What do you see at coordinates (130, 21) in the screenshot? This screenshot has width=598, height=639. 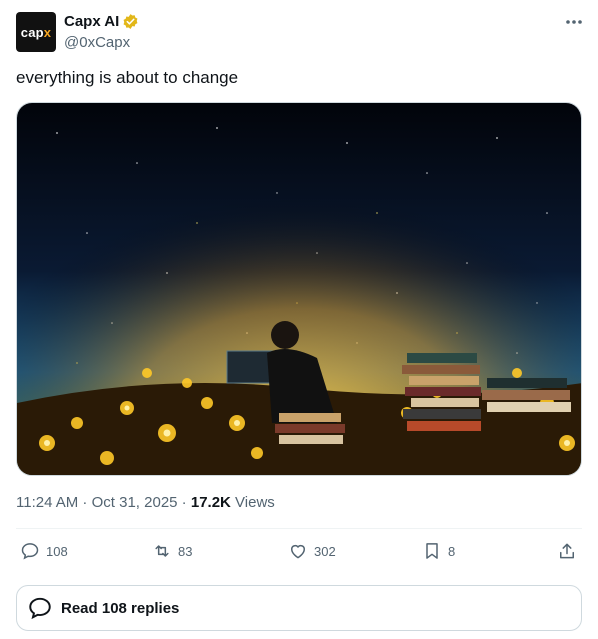 I see `verified-badge-icon` at bounding box center [130, 21].